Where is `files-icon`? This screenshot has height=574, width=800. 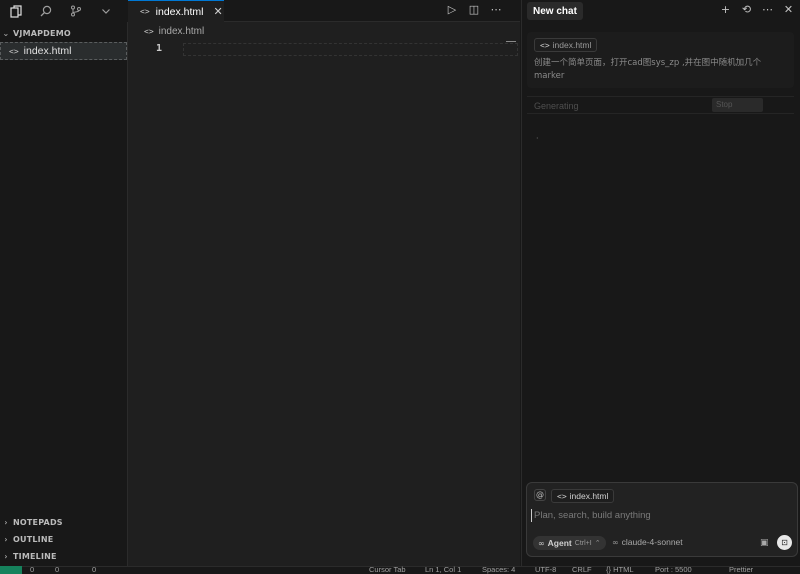 files-icon is located at coordinates (16, 11).